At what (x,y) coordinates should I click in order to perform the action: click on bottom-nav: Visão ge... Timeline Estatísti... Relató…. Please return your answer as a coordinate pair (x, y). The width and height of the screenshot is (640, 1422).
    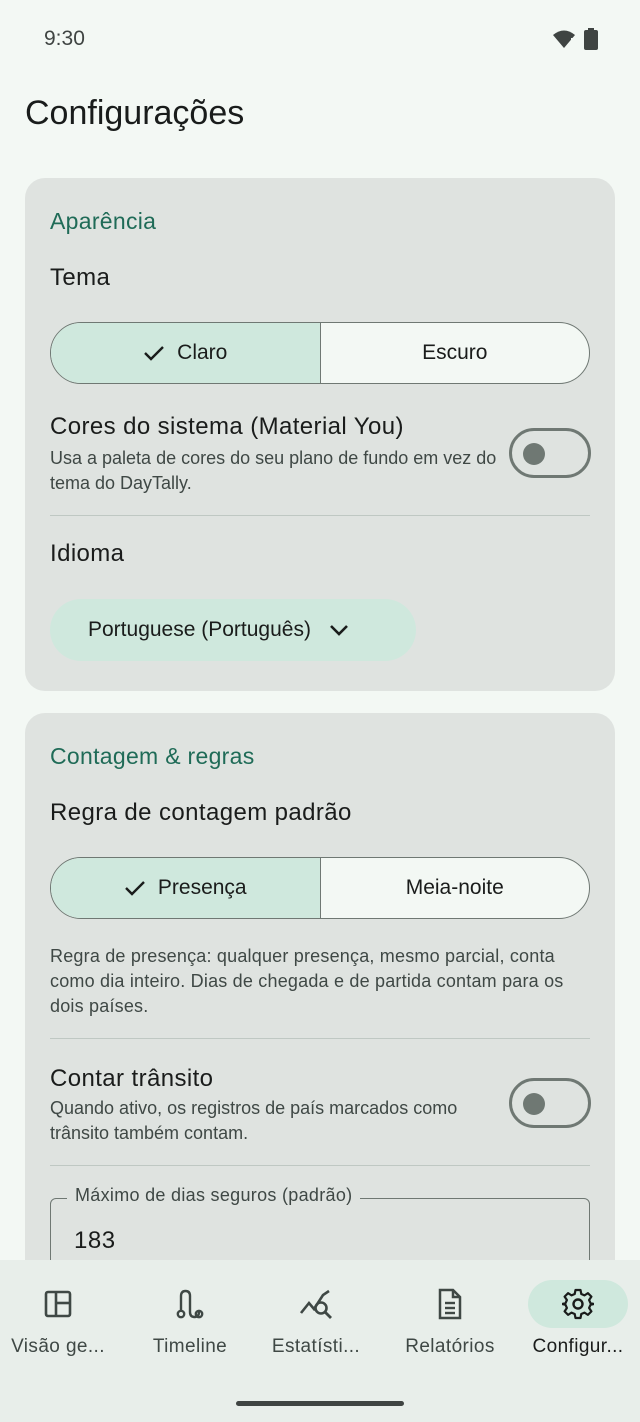
    Looking at the image, I should click on (320, 1341).